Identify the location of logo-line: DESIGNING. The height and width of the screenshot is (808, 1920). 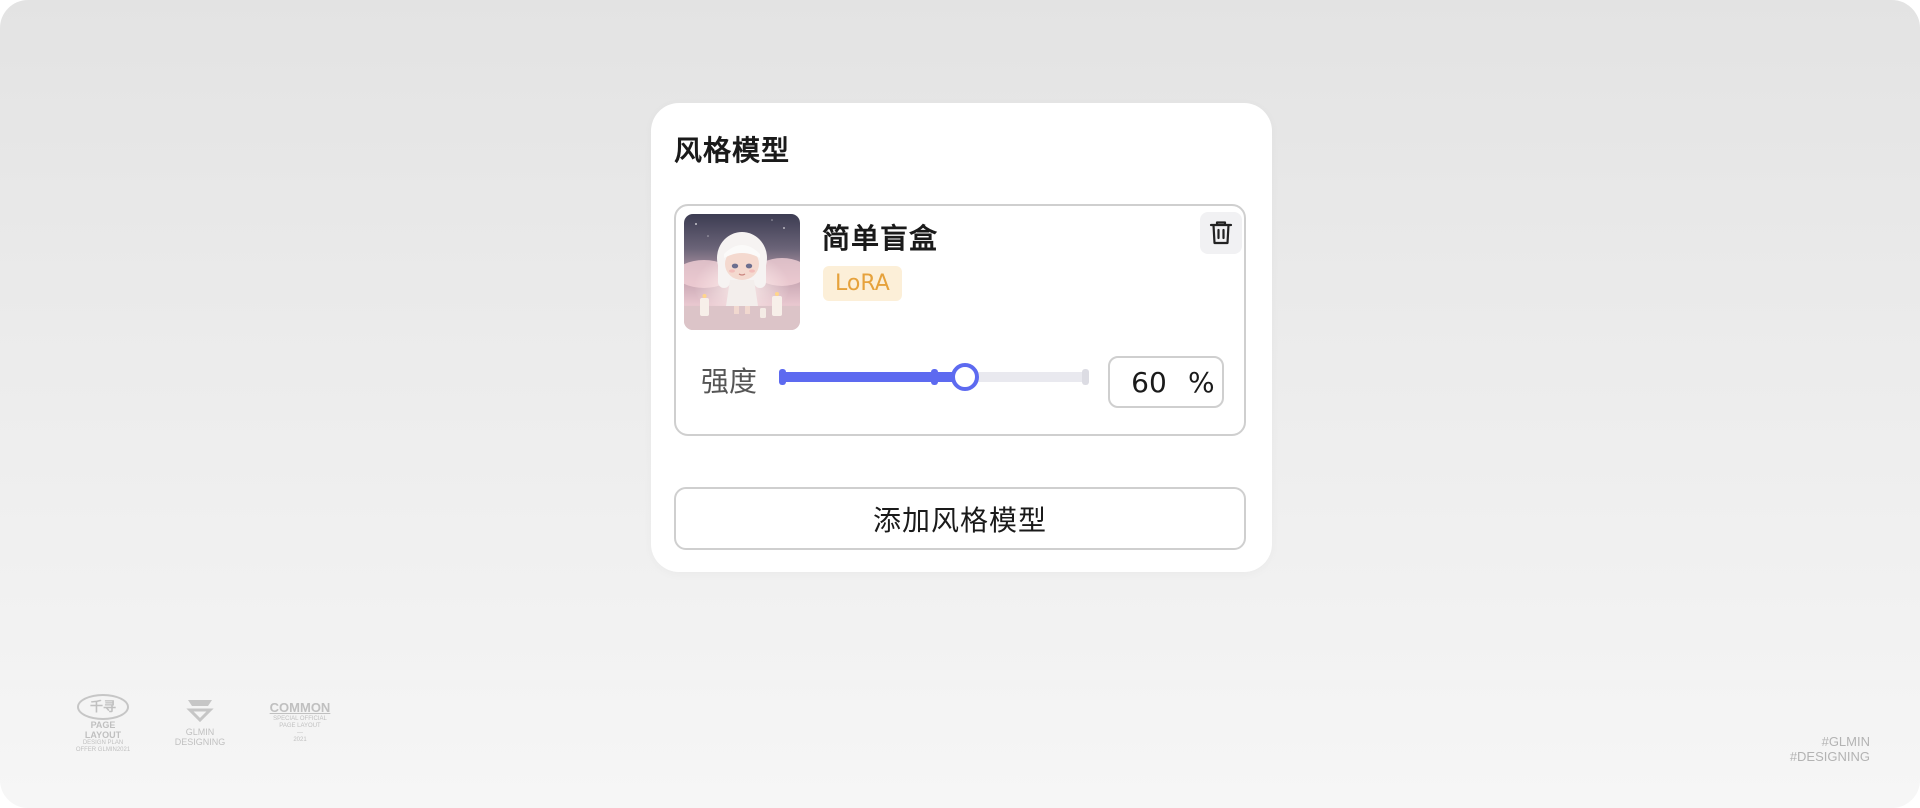
(200, 742).